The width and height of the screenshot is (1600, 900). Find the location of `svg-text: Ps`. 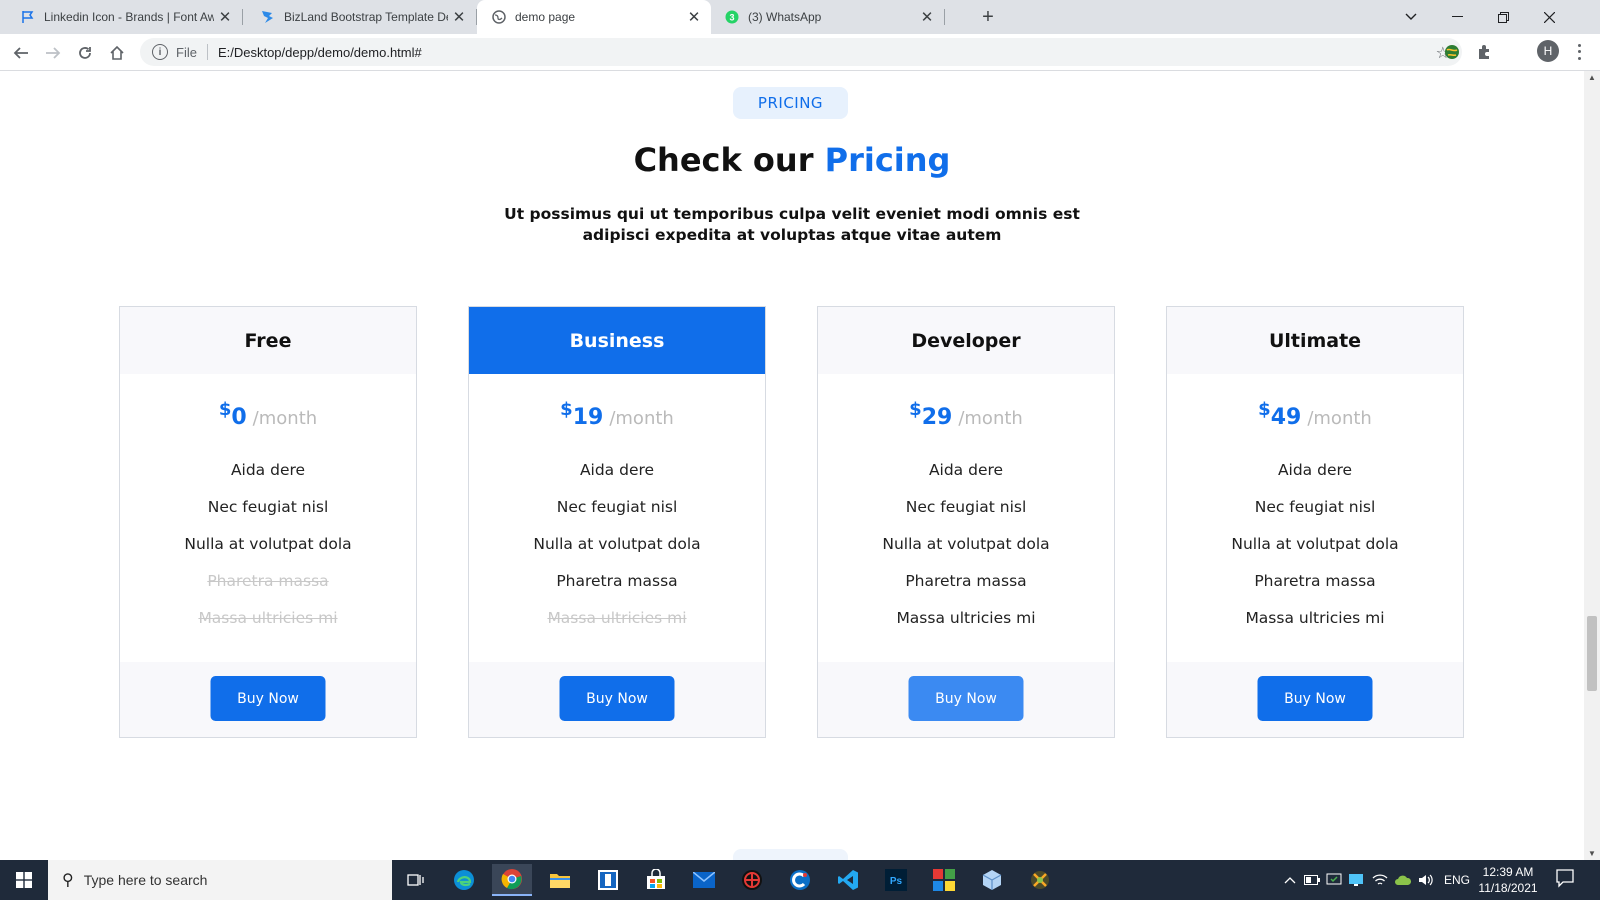

svg-text: Ps is located at coordinates (896, 881).